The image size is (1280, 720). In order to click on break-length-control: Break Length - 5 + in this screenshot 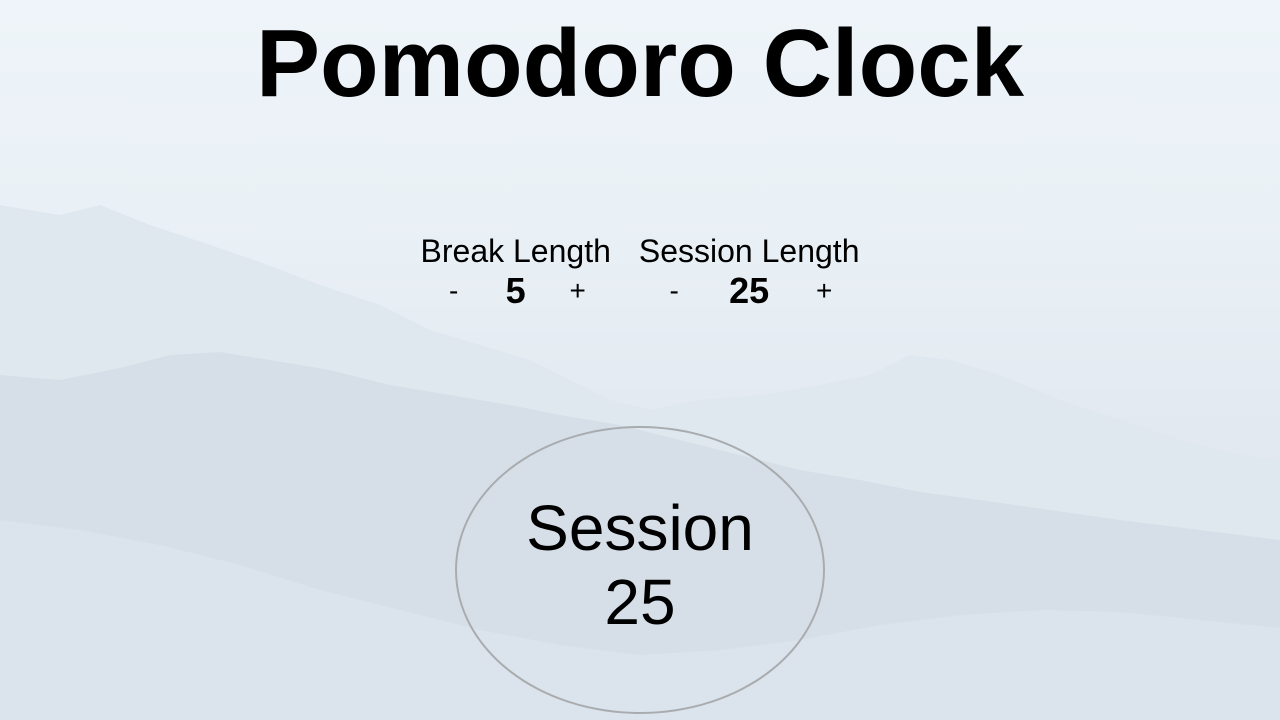, I will do `click(516, 271)`.